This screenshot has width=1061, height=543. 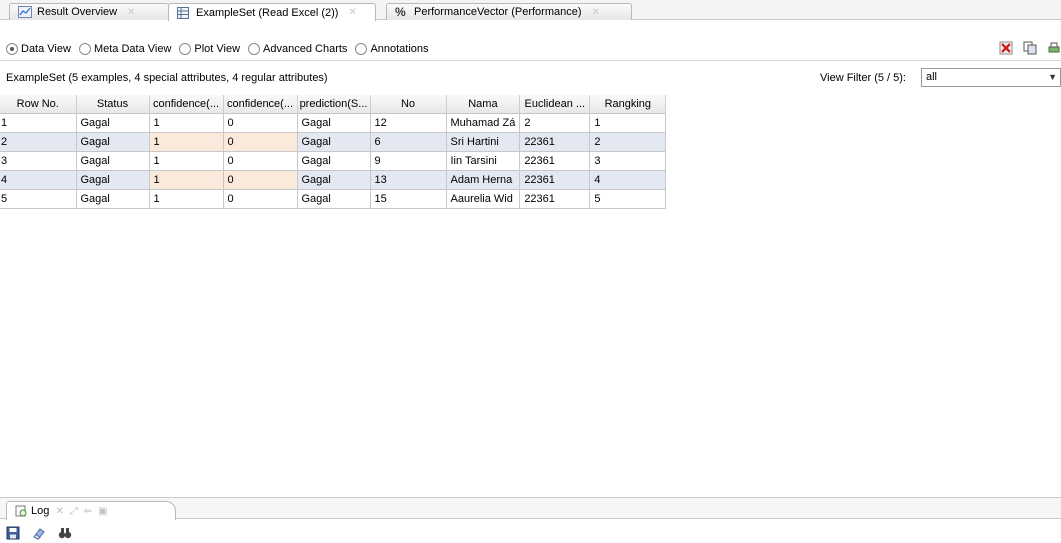 What do you see at coordinates (38, 49) in the screenshot?
I see `radio-data-view: Data View` at bounding box center [38, 49].